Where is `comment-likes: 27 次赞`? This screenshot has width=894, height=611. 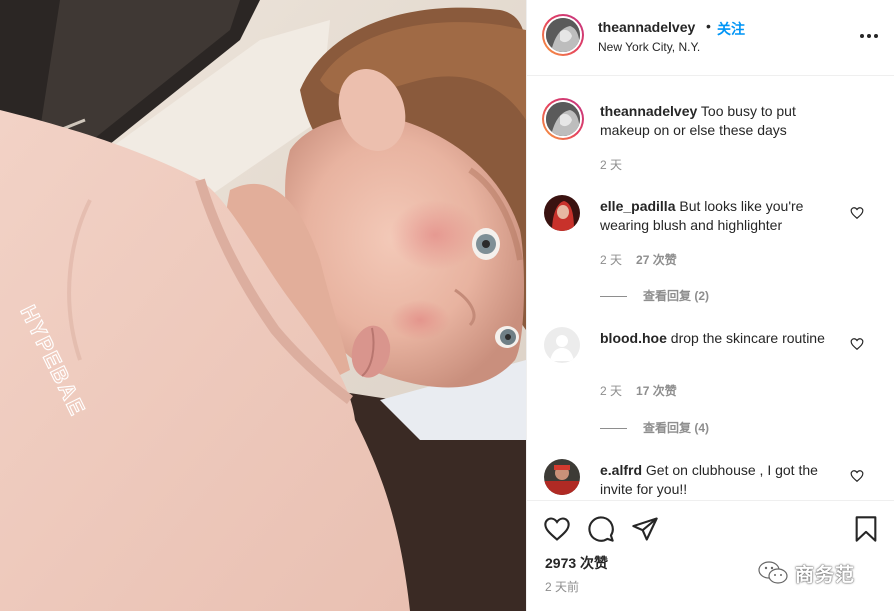 comment-likes: 27 次赞 is located at coordinates (656, 260).